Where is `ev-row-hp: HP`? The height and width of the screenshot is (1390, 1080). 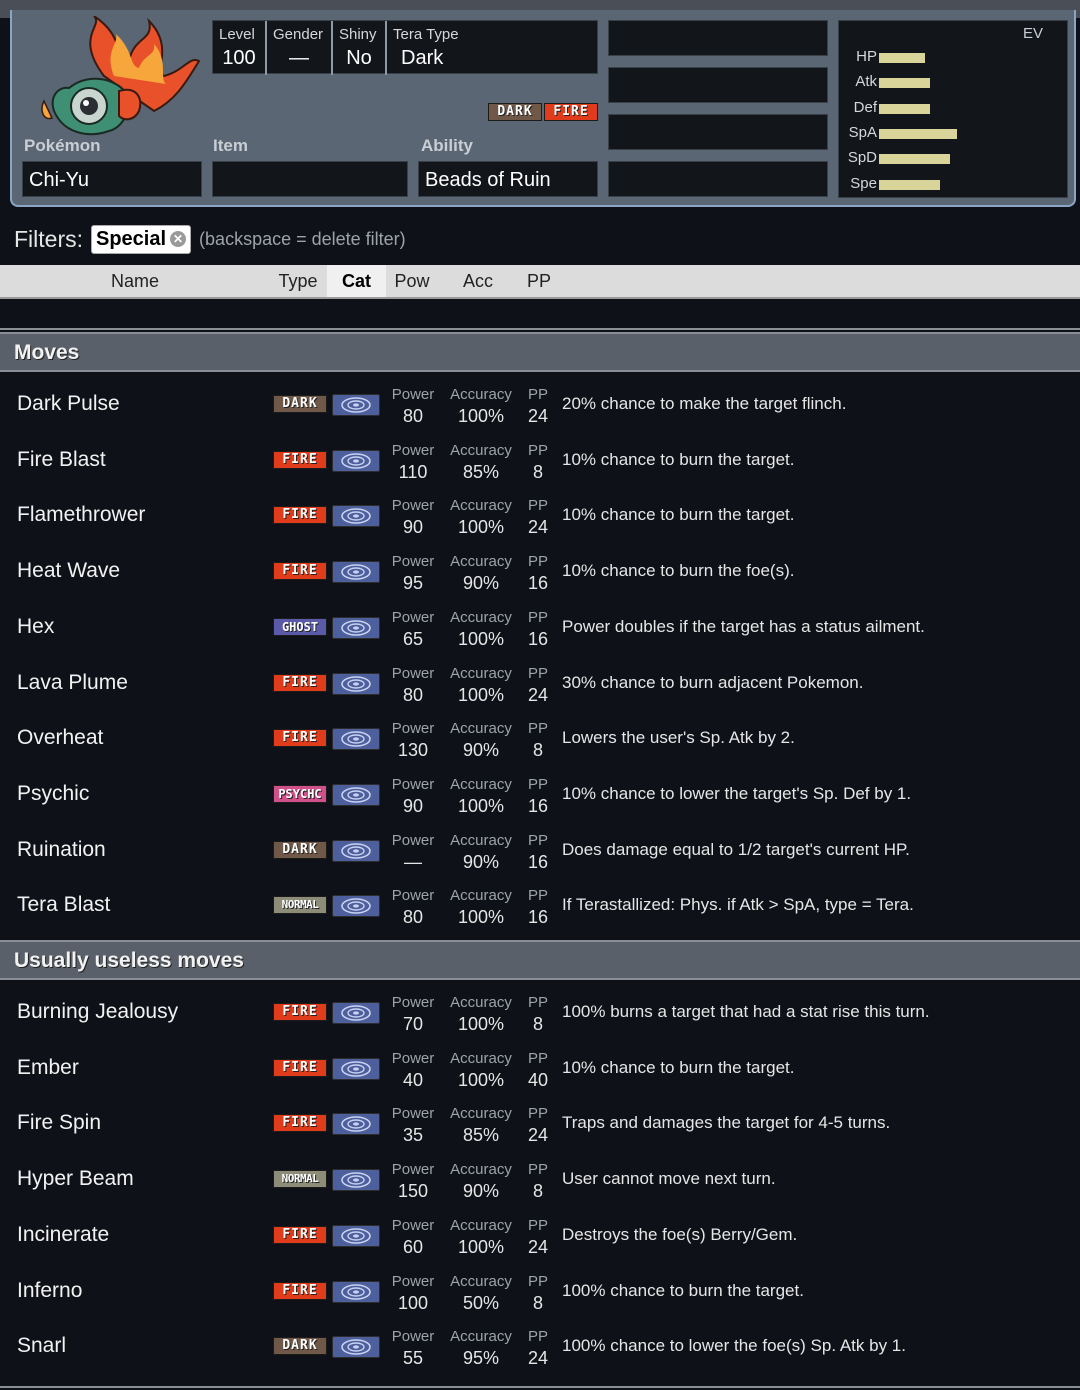
ev-row-hp: HP is located at coordinates (954, 57).